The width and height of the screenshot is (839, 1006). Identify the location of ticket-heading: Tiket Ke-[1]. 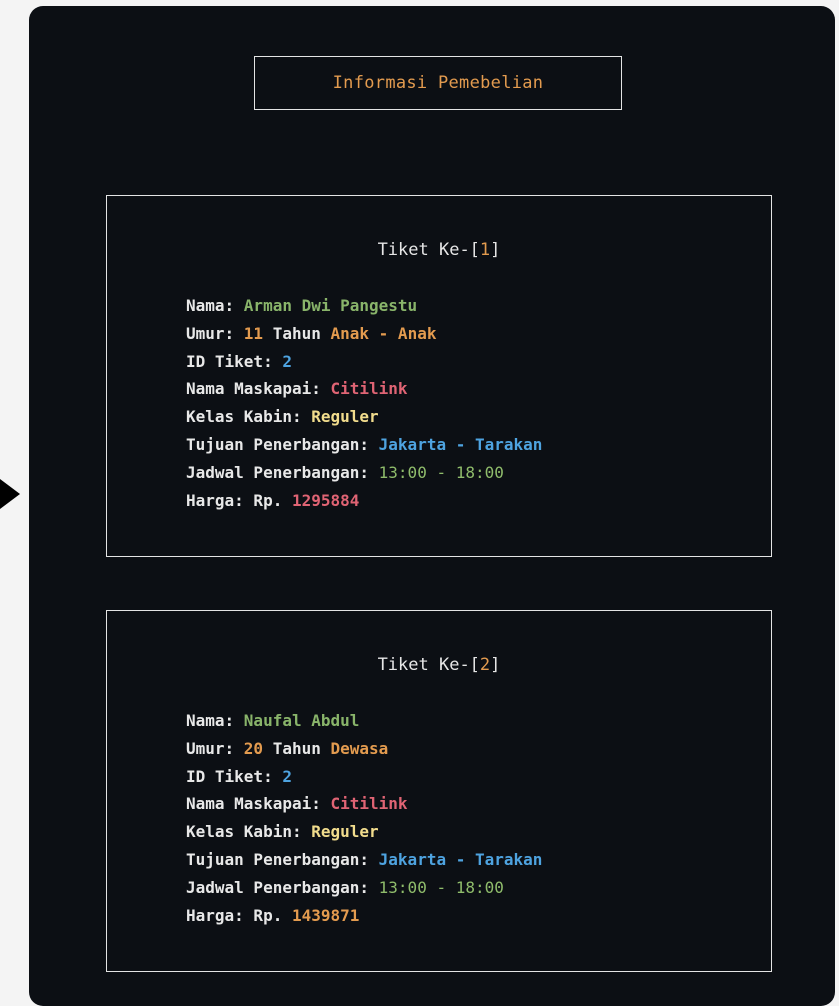
(439, 250).